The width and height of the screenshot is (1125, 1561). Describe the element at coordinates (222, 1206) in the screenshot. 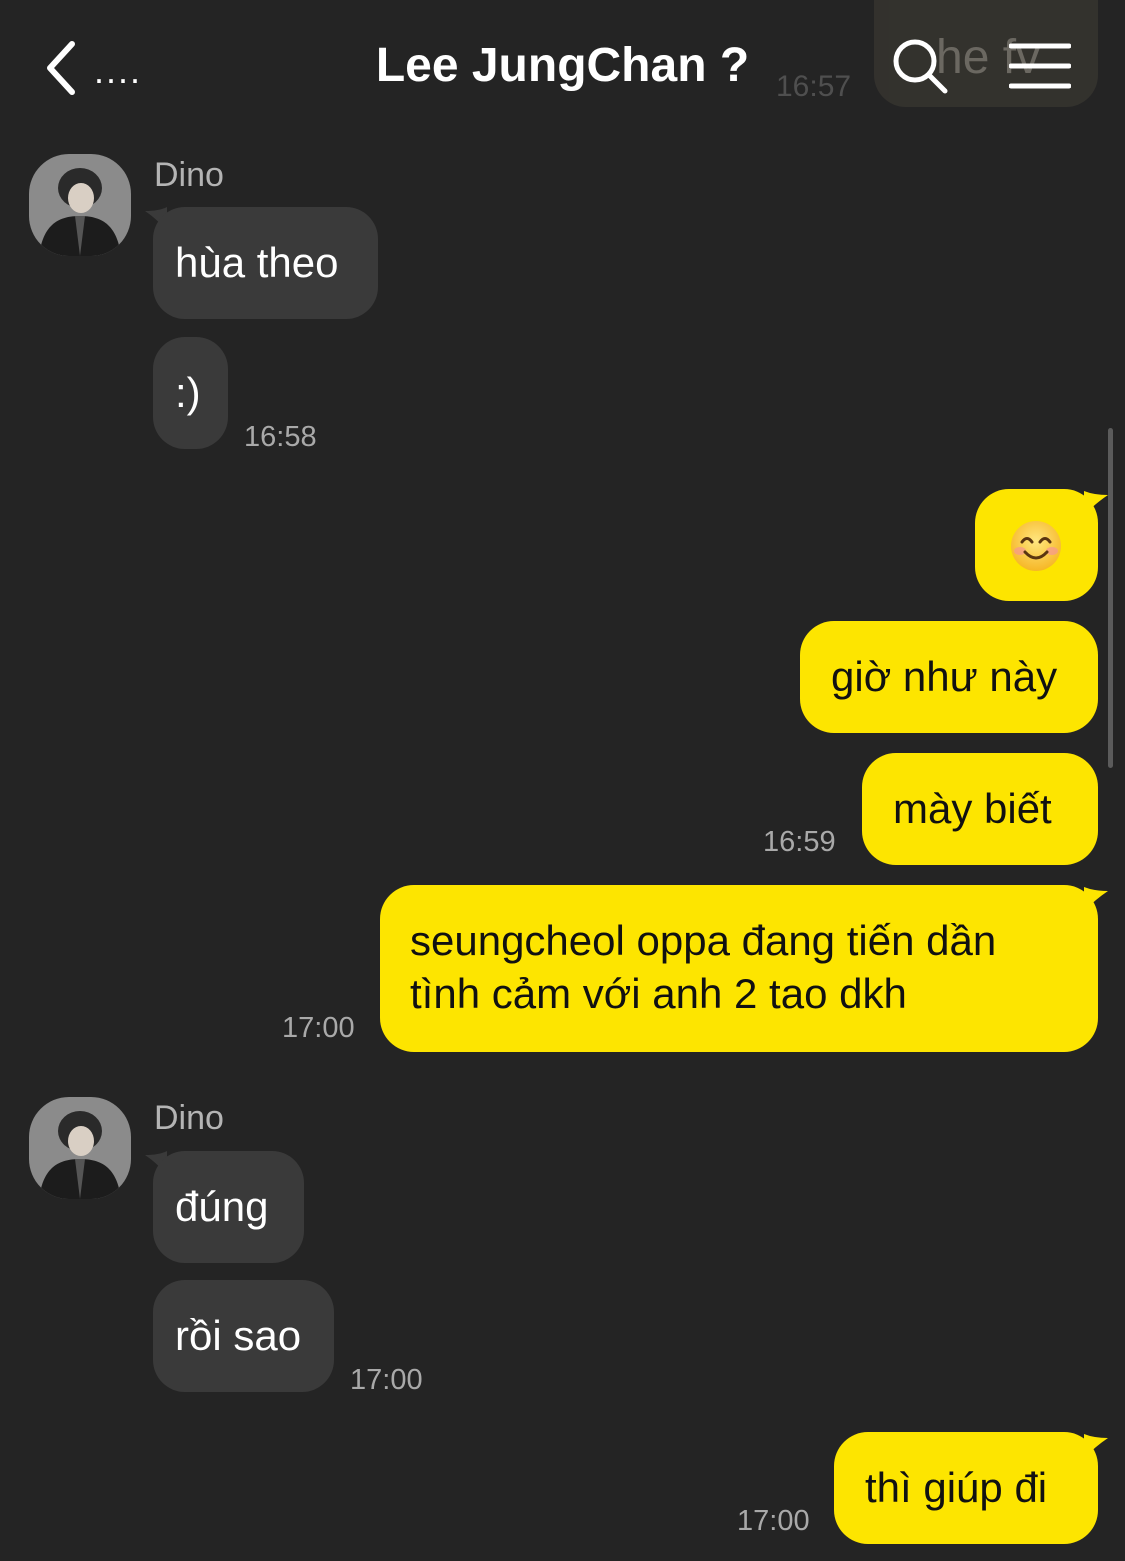

I see `message-text: đúng` at that location.